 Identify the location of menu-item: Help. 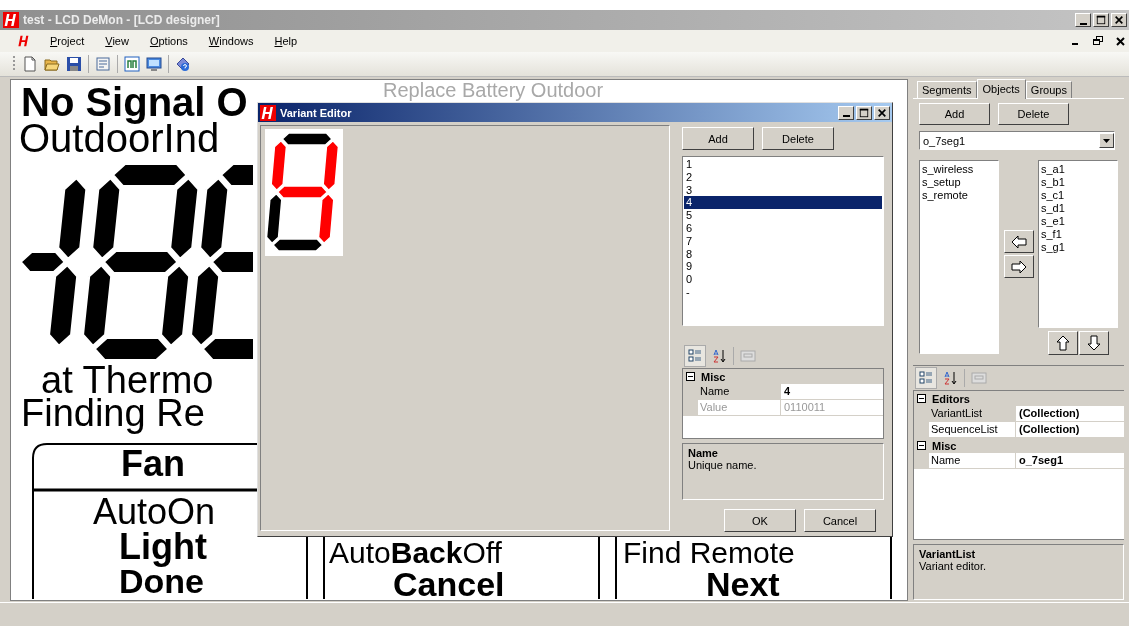
(286, 41).